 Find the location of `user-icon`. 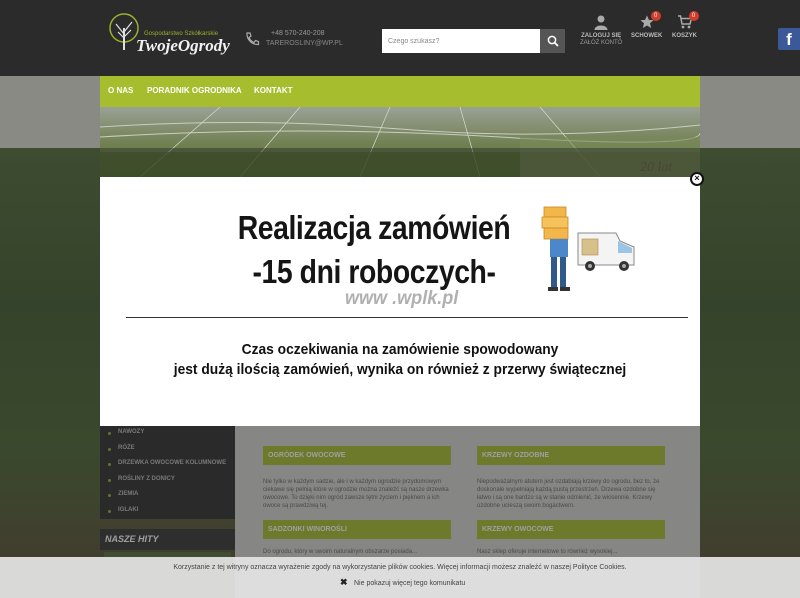

user-icon is located at coordinates (601, 22).